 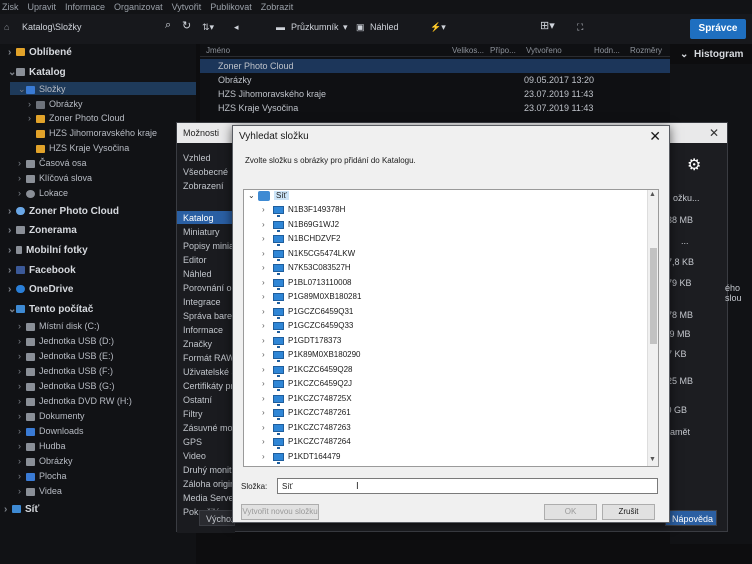 What do you see at coordinates (96, 133) in the screenshot?
I see `tree-item-hzs-jm: HZS Jihomoravského kraje` at bounding box center [96, 133].